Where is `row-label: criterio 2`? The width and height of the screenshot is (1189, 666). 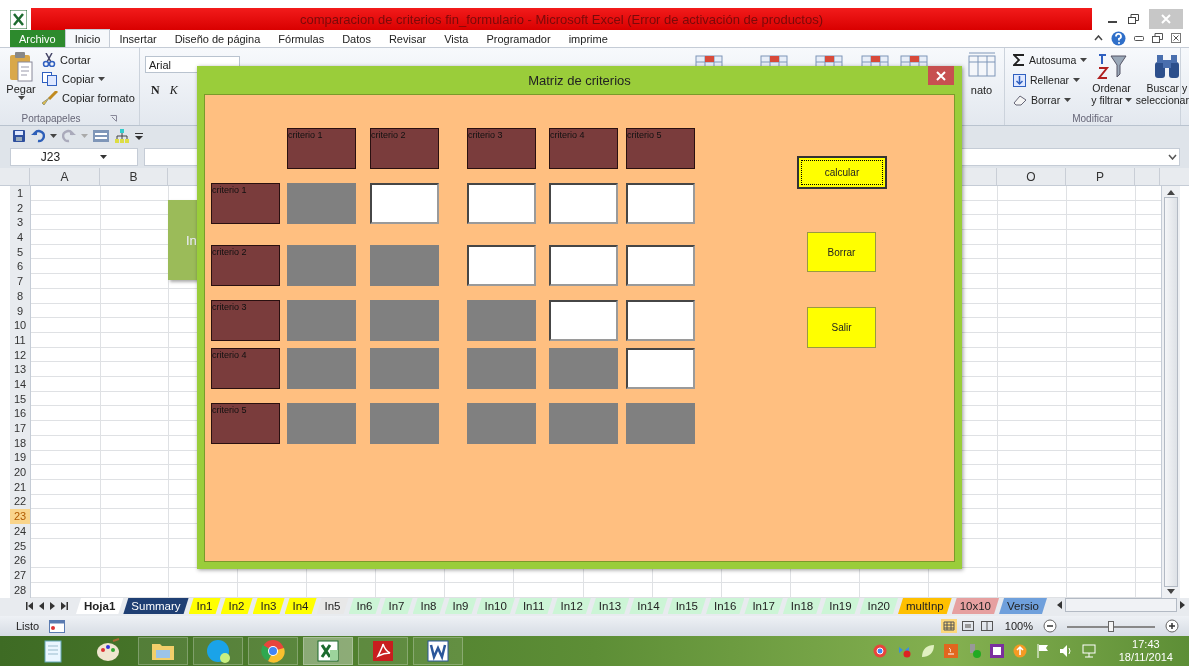
row-label: criterio 2 is located at coordinates (245, 265).